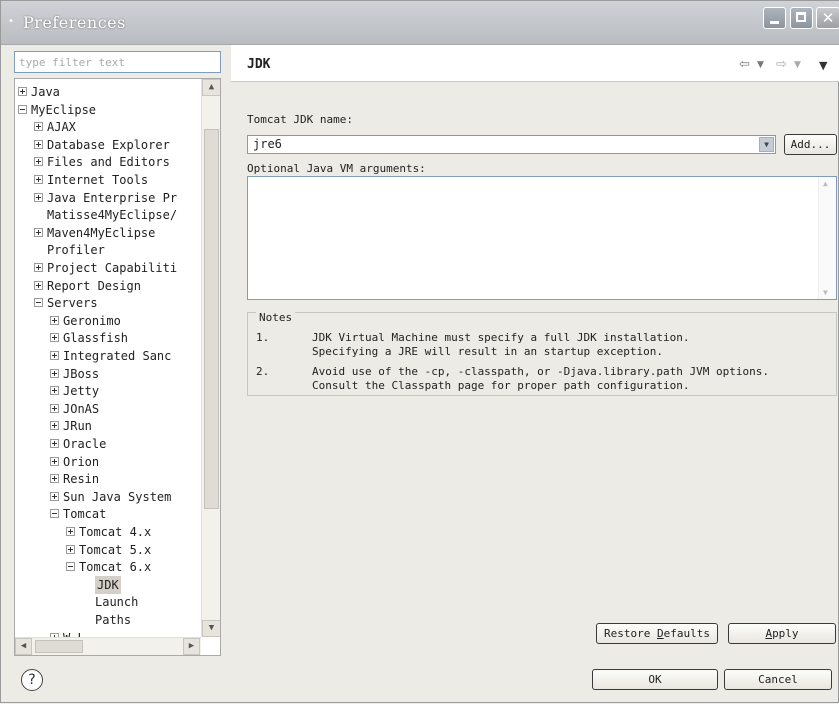 The height and width of the screenshot is (704, 839). What do you see at coordinates (778, 679) in the screenshot?
I see `cancel-button: Cancel` at bounding box center [778, 679].